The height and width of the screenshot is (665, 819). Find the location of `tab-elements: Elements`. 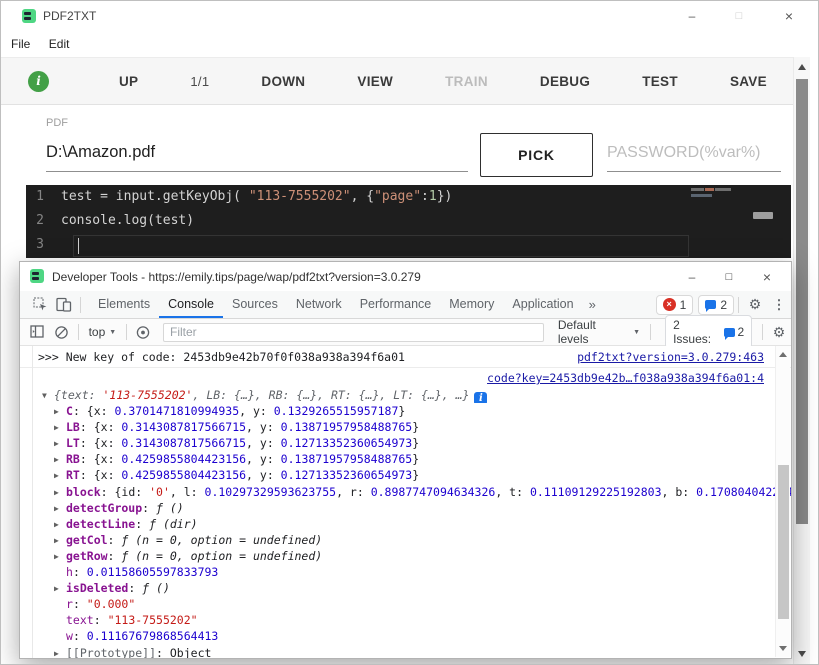

tab-elements: Elements is located at coordinates (124, 304).